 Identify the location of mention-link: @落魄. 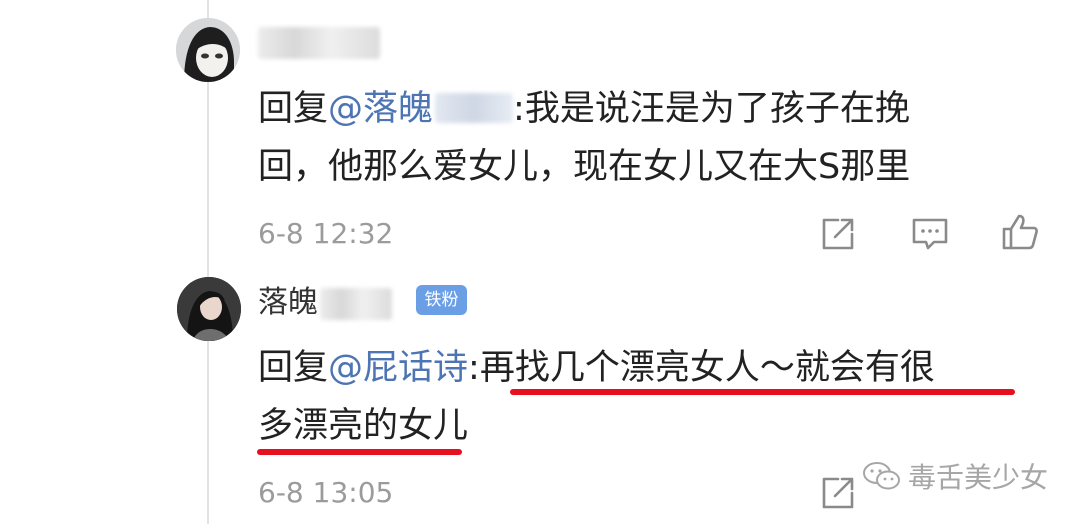
(421, 109).